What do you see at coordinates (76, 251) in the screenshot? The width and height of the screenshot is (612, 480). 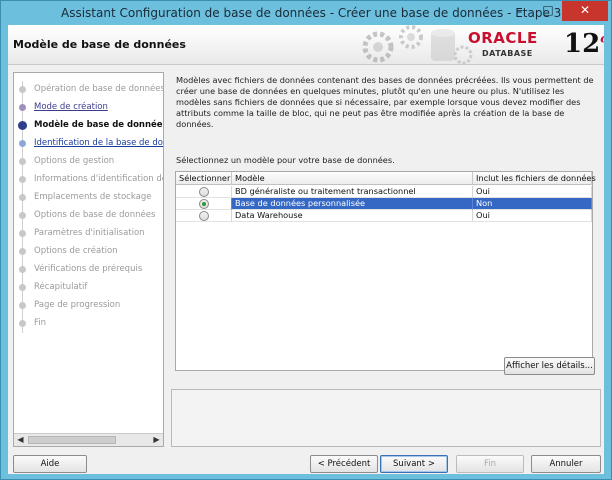 I see `step-label: Options de création` at bounding box center [76, 251].